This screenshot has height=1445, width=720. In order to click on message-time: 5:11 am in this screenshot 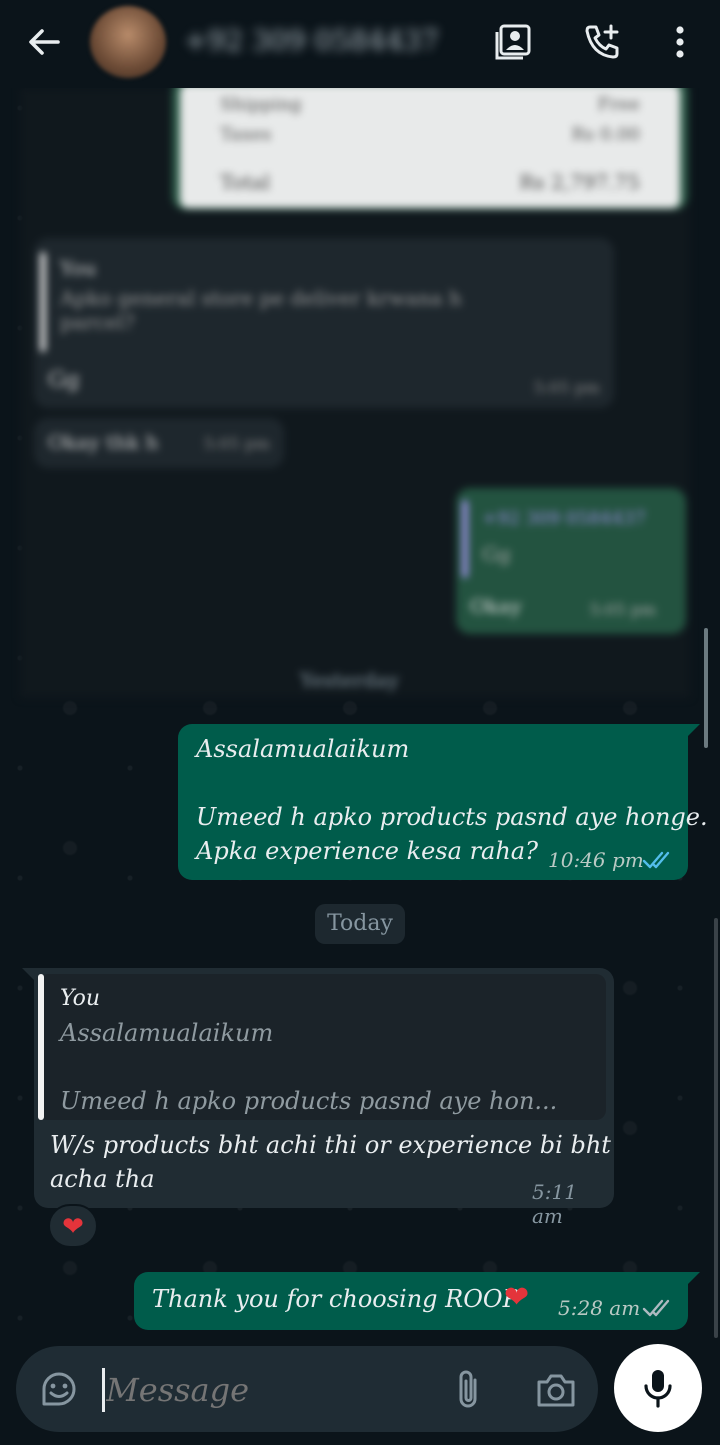, I will do `click(554, 1204)`.